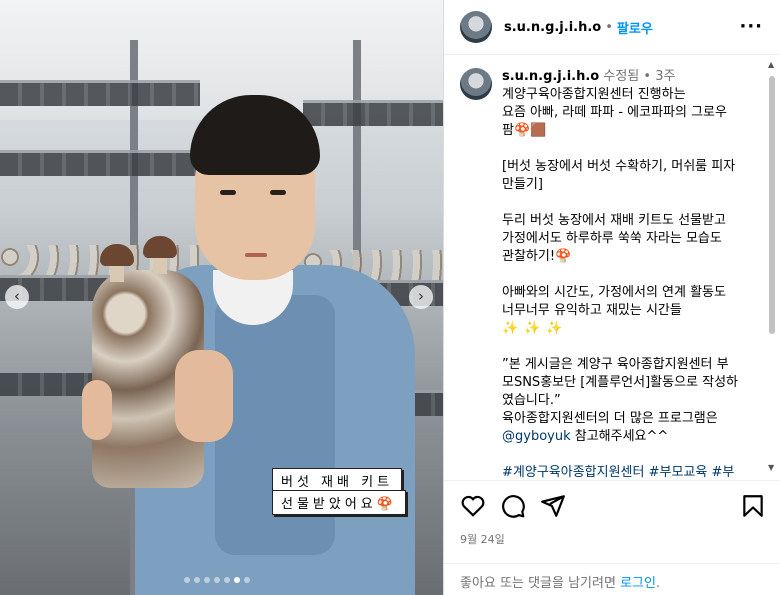 Image resolution: width=780 pixels, height=595 pixels. I want to click on post-header: s.u.n.g.j.i.h.o • 팔로우 ···, so click(612, 27).